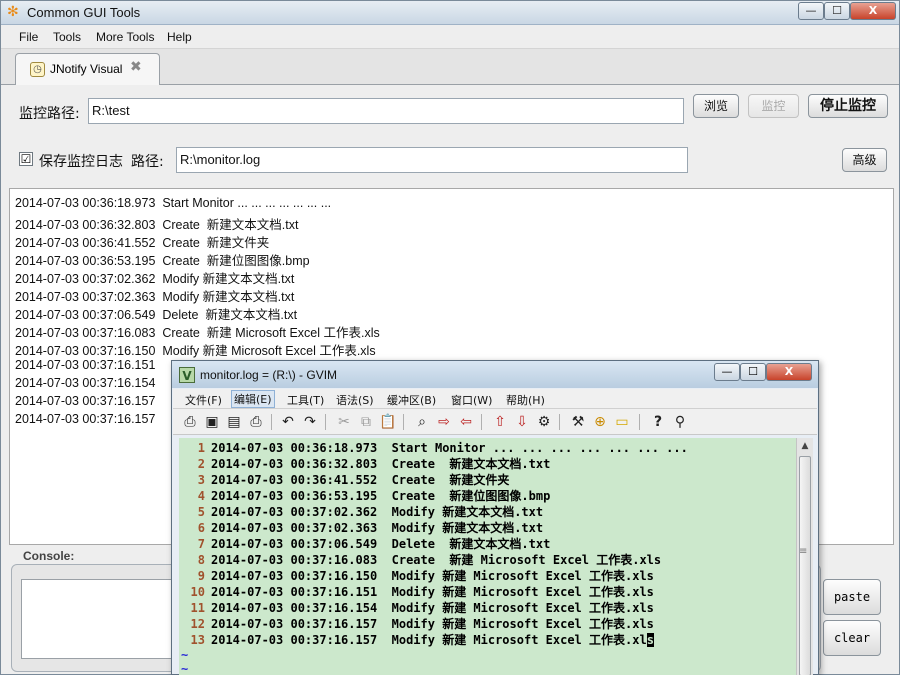  I want to click on close-button: X, so click(873, 11).